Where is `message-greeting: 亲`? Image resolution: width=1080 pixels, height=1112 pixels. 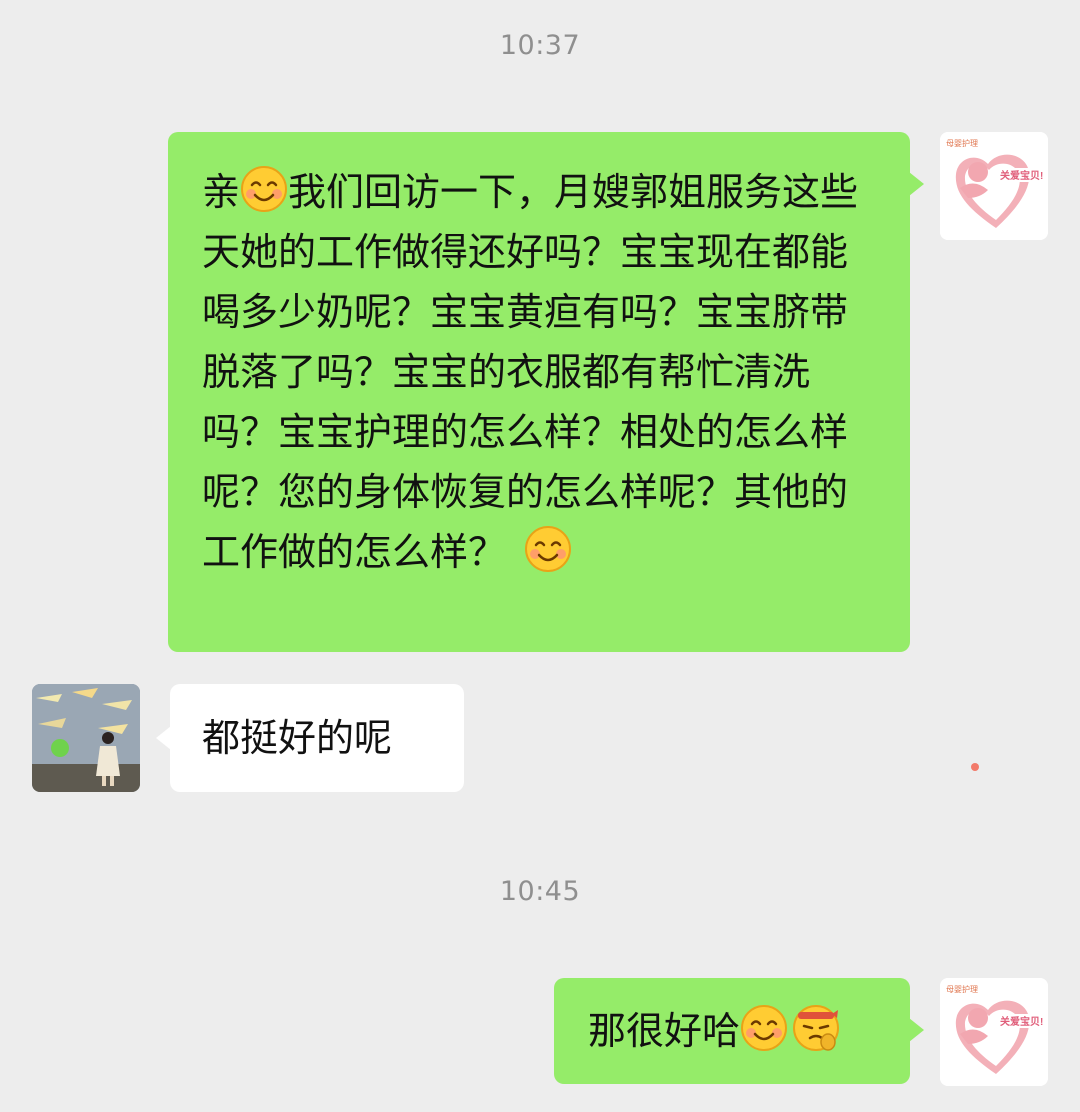
message-greeting: 亲 is located at coordinates (221, 192).